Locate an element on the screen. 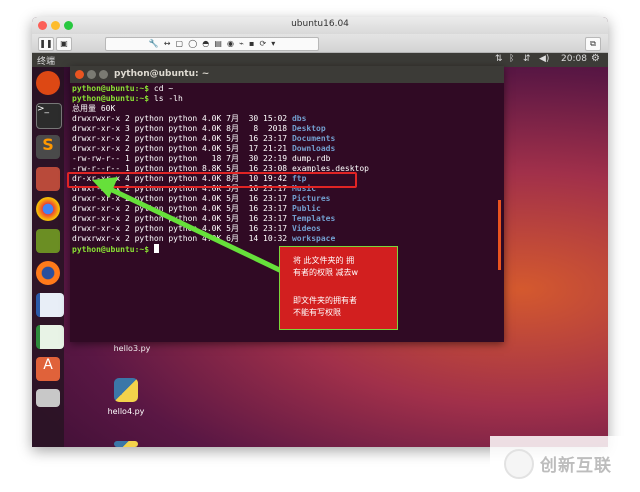 Image resolution: width=640 pixels, height=492 pixels. annotation-line: 即文件夹的拥有者 is located at coordinates (325, 300).